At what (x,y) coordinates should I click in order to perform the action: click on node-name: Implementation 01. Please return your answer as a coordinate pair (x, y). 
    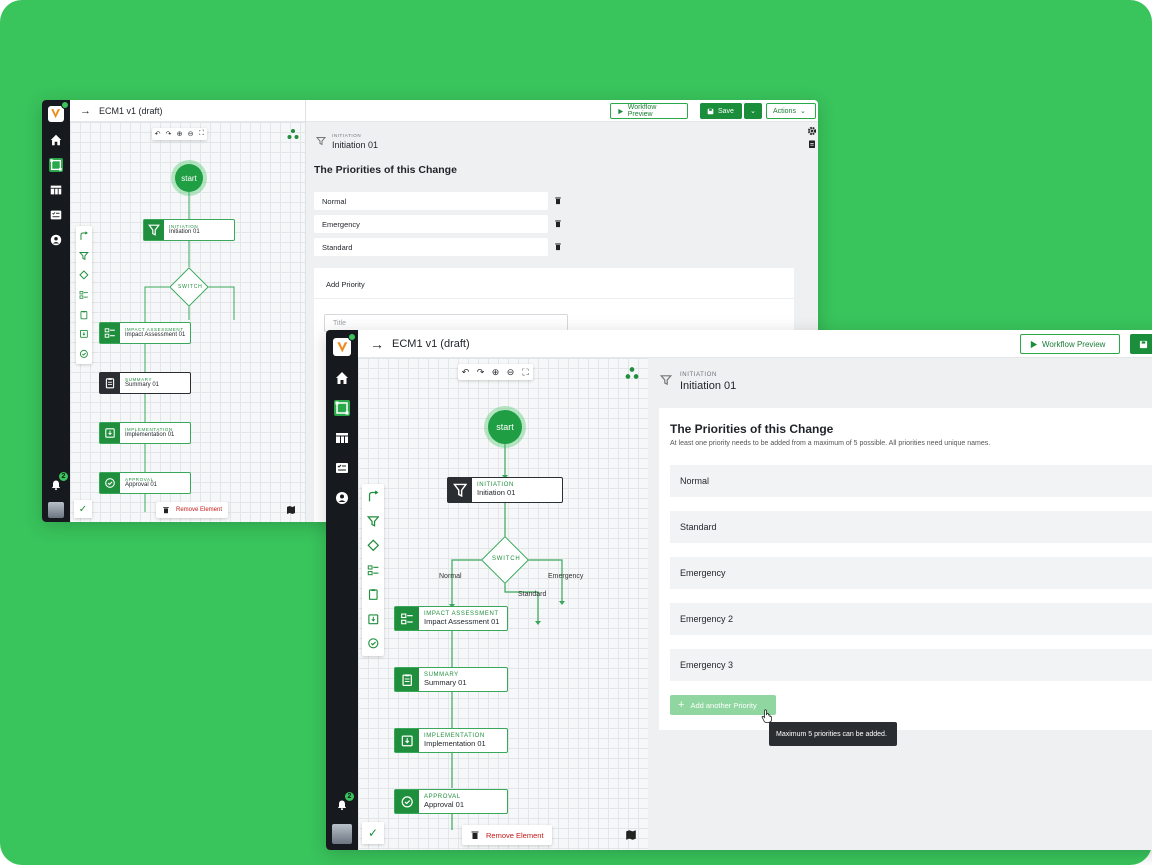
    Looking at the image, I should click on (455, 743).